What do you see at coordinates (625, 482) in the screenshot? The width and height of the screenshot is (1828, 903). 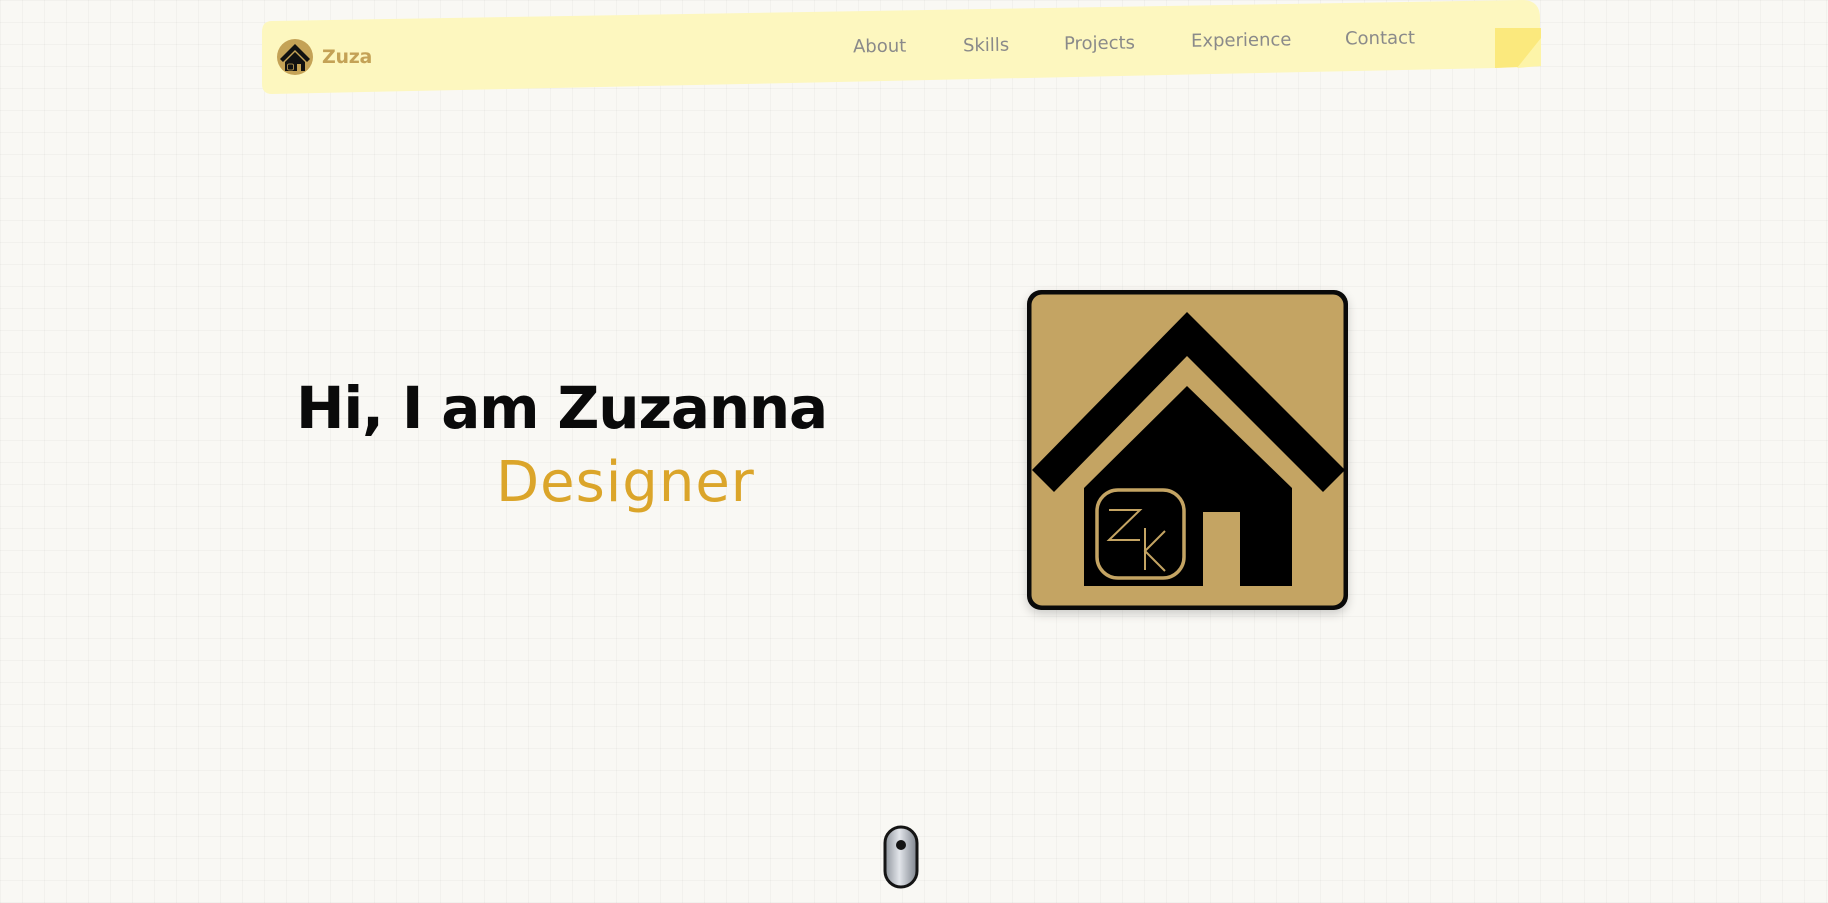 I see `hero-role: Designer` at bounding box center [625, 482].